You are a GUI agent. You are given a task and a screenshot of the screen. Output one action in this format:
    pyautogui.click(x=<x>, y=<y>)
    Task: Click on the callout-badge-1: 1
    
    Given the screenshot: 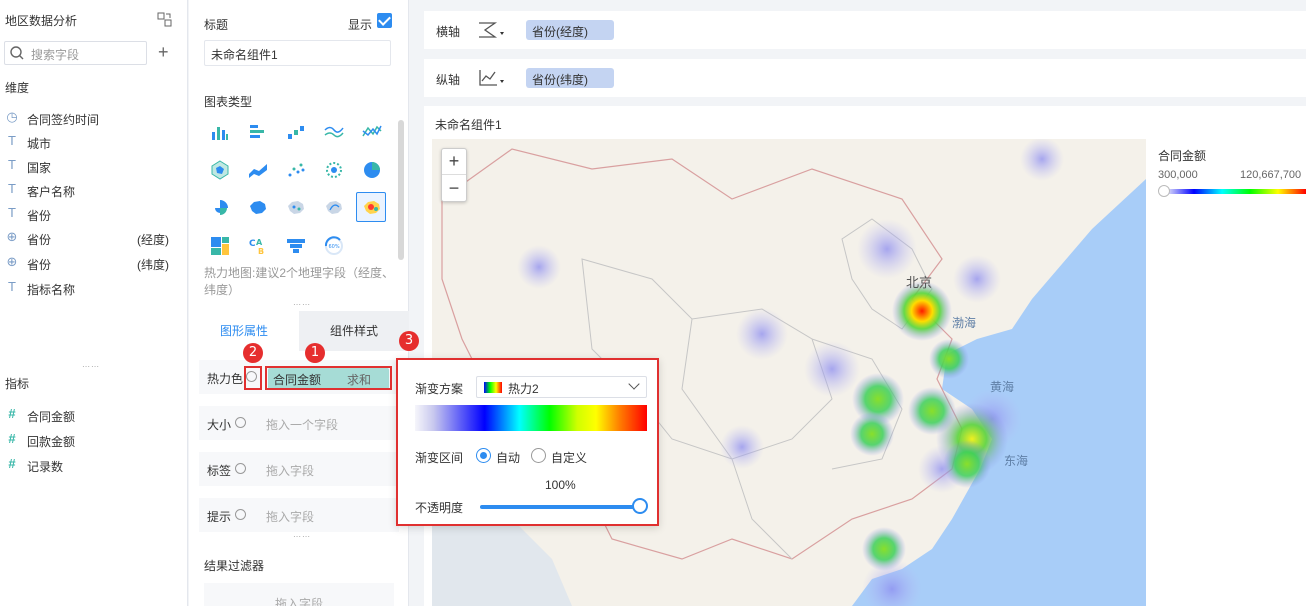 What is the action you would take?
    pyautogui.click(x=315, y=353)
    